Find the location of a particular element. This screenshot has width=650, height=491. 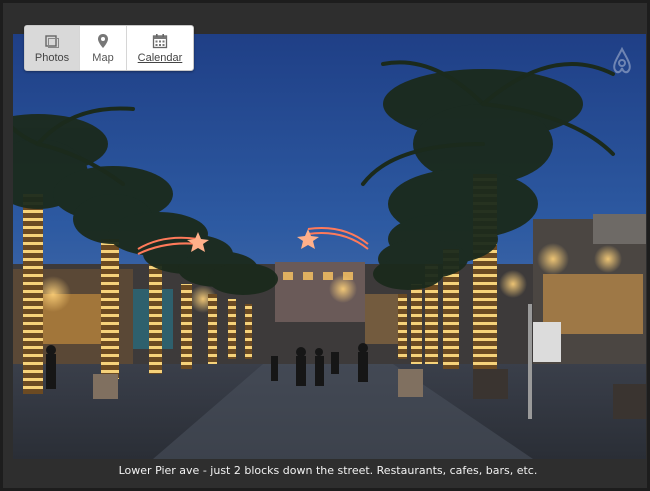

tab-calendar: Calendar is located at coordinates (160, 48).